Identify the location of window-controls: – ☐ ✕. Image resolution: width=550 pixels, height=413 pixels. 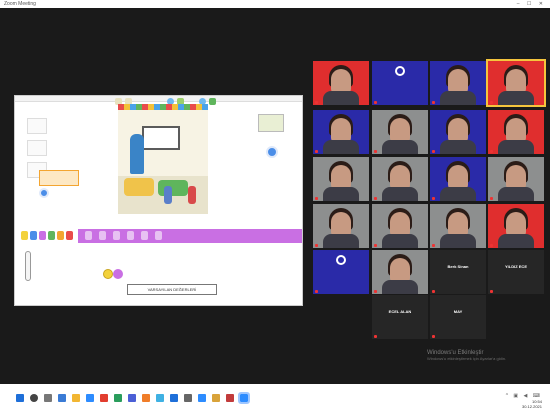
(531, 4).